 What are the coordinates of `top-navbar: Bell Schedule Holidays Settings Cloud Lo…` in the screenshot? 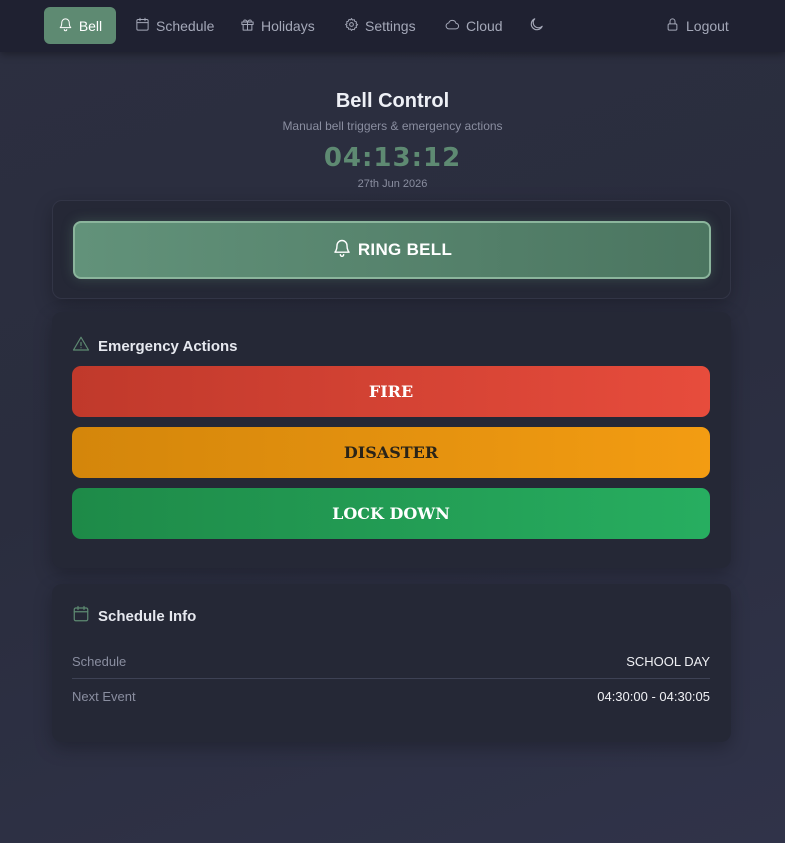 It's located at (392, 26).